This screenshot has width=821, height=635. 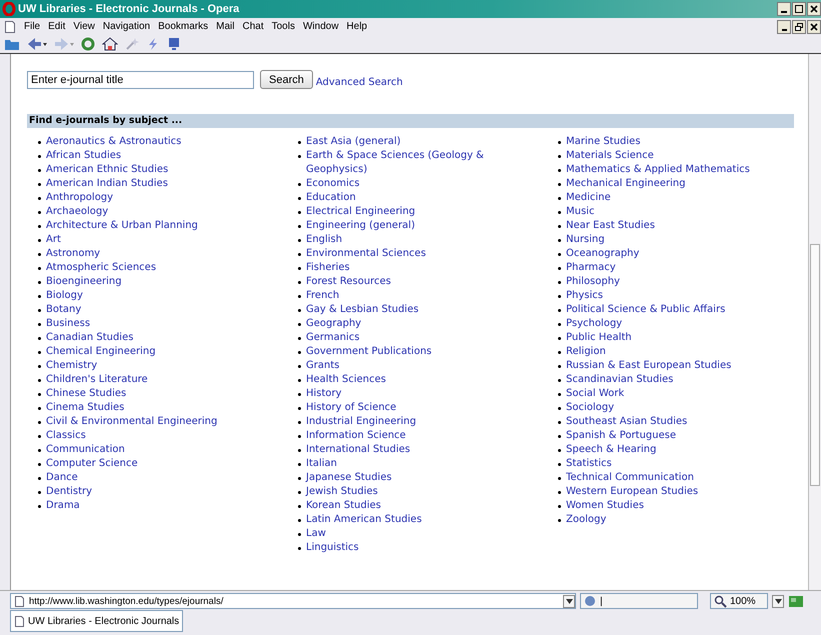 What do you see at coordinates (658, 170) in the screenshot?
I see `subject-link: Mathematics & Applied Mathematics` at bounding box center [658, 170].